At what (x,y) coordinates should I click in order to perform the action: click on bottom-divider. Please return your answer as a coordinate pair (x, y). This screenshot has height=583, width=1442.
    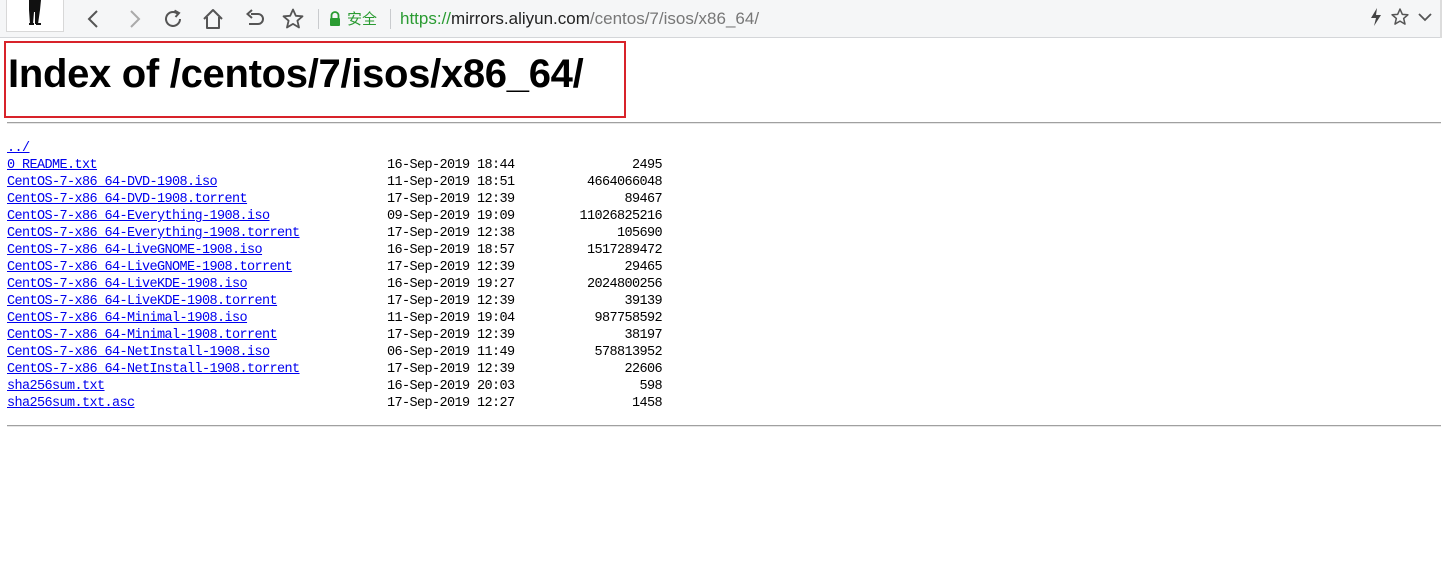
    Looking at the image, I should click on (724, 426).